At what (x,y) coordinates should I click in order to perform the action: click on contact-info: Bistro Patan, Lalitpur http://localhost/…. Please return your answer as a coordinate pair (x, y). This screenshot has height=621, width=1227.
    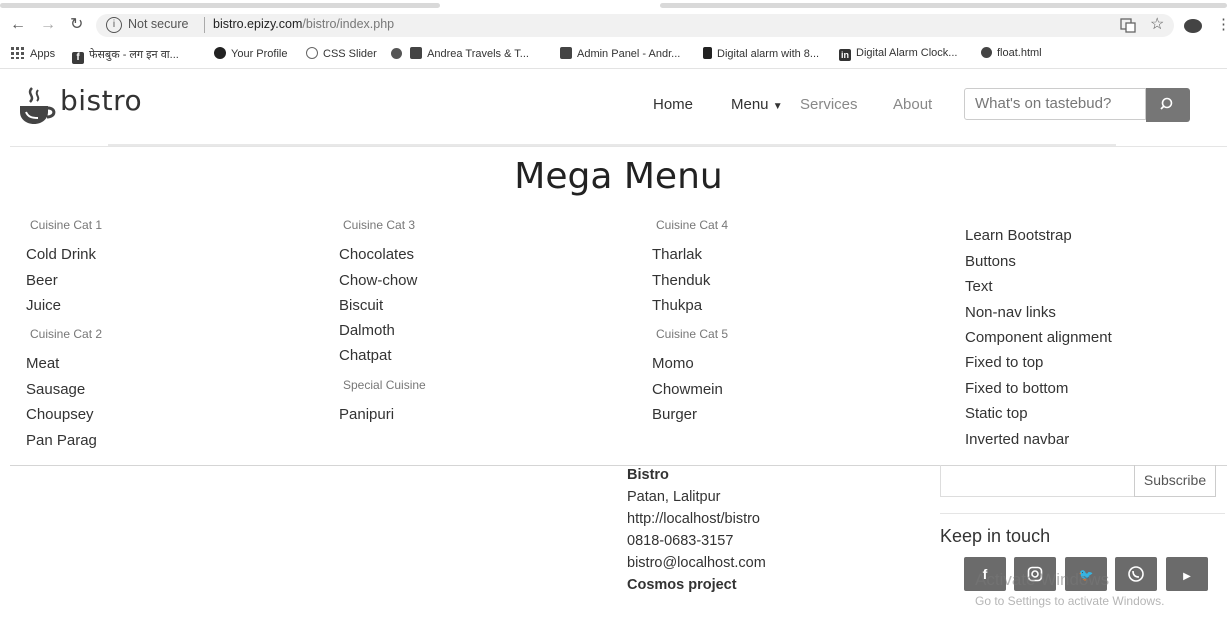
    Looking at the image, I should click on (696, 530).